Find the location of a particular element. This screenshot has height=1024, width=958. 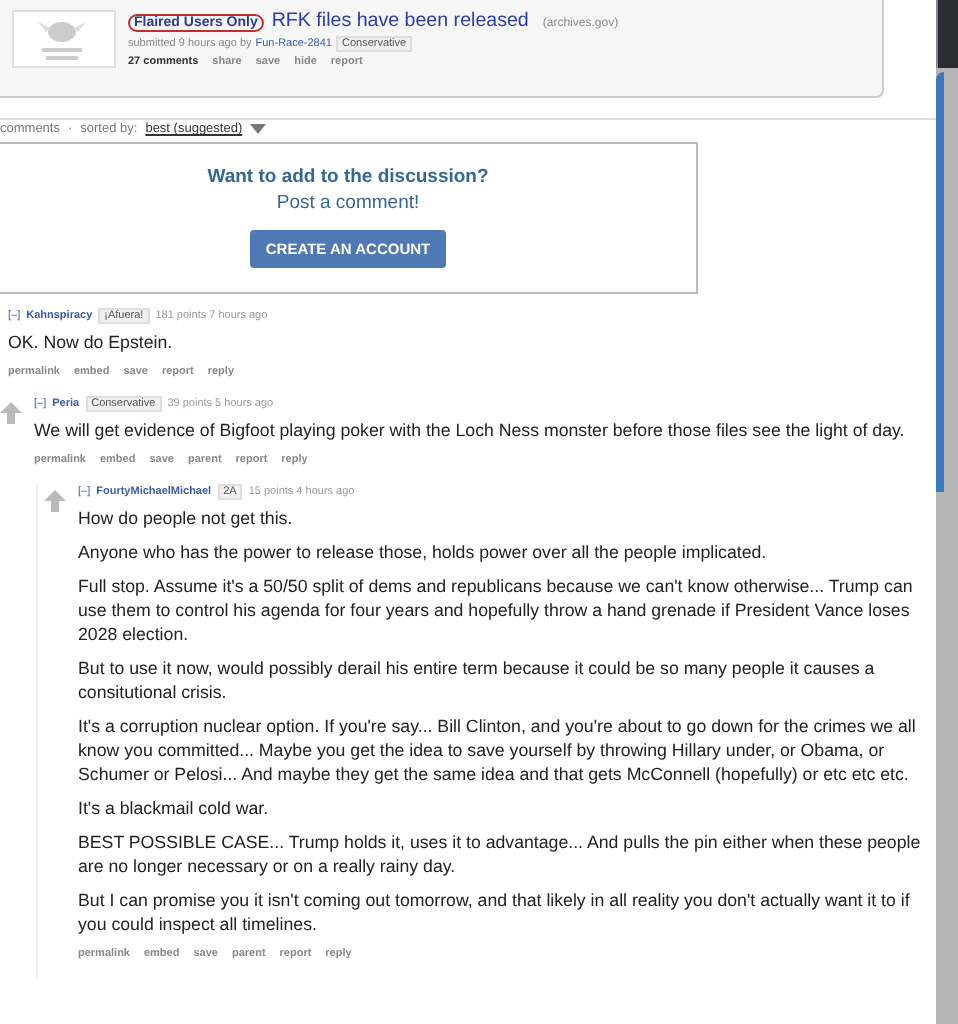

post-title: RFK files have been released is located at coordinates (400, 21).